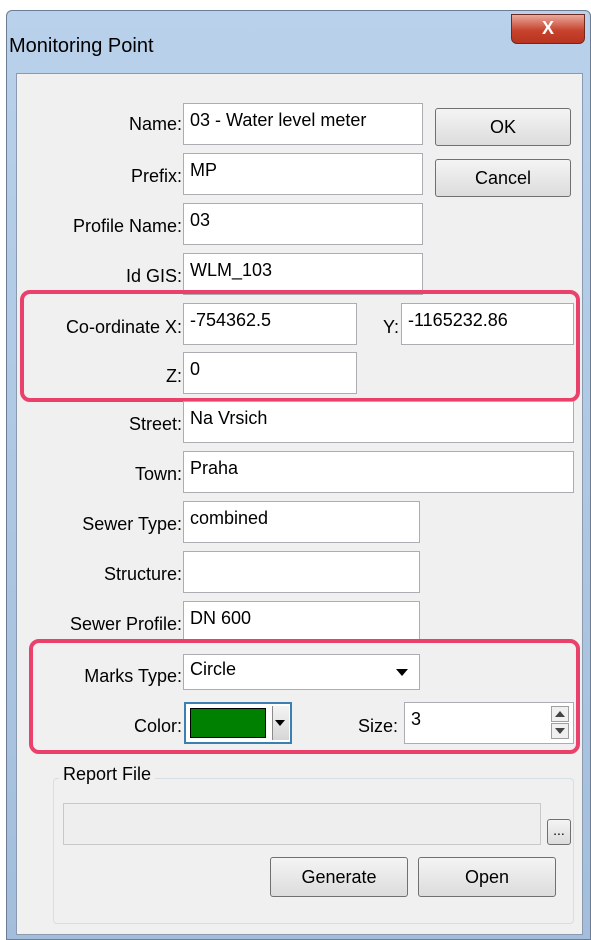 The image size is (591, 940). I want to click on structure-field, so click(301, 572).